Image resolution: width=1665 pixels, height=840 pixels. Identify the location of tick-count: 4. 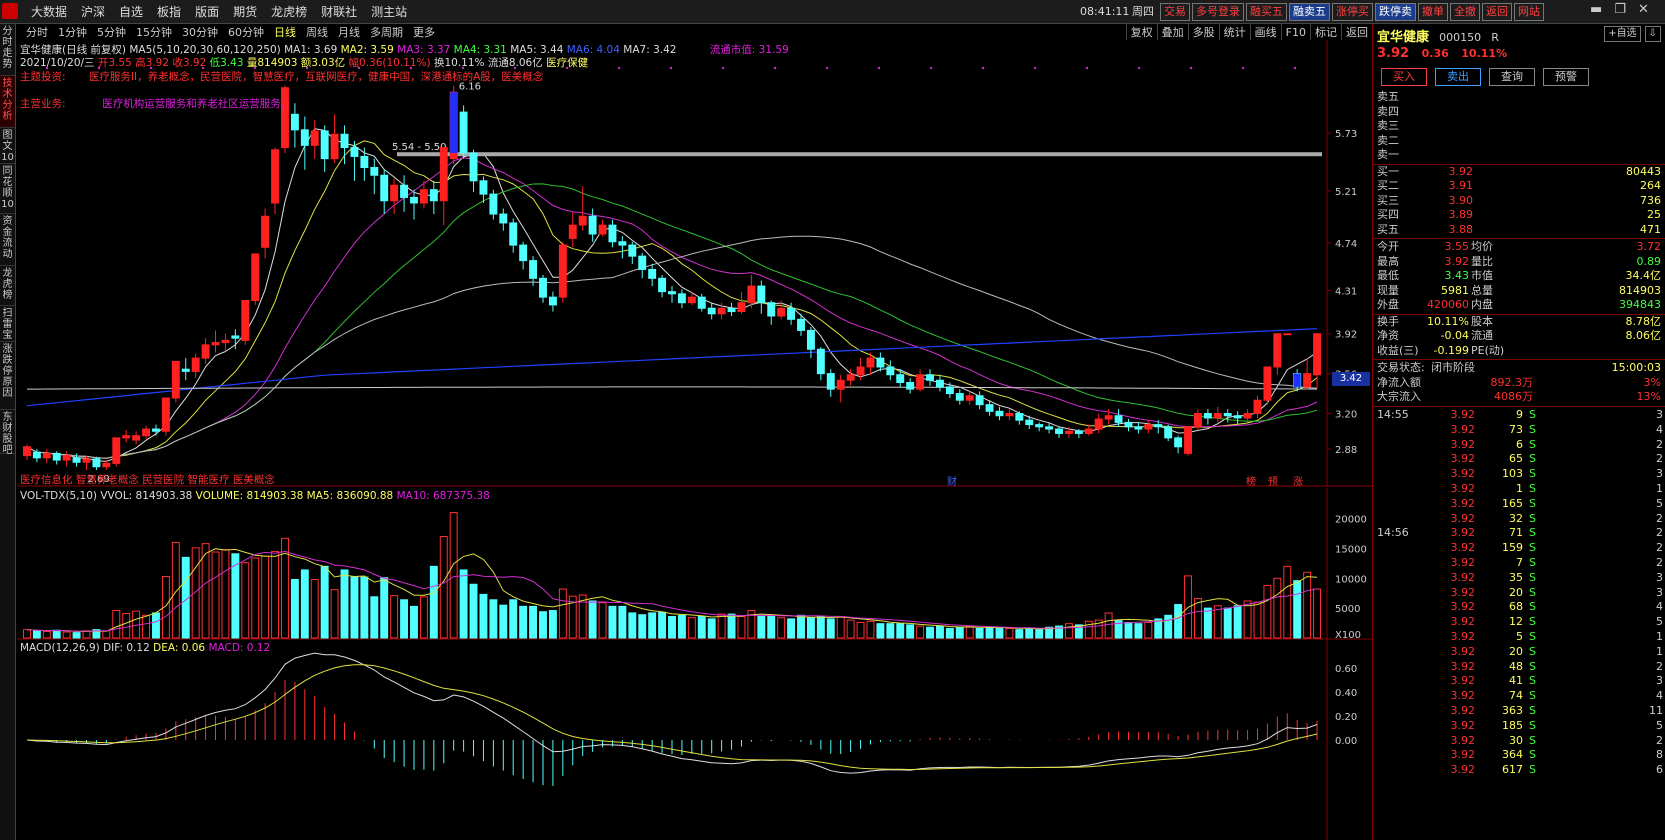
(1659, 429).